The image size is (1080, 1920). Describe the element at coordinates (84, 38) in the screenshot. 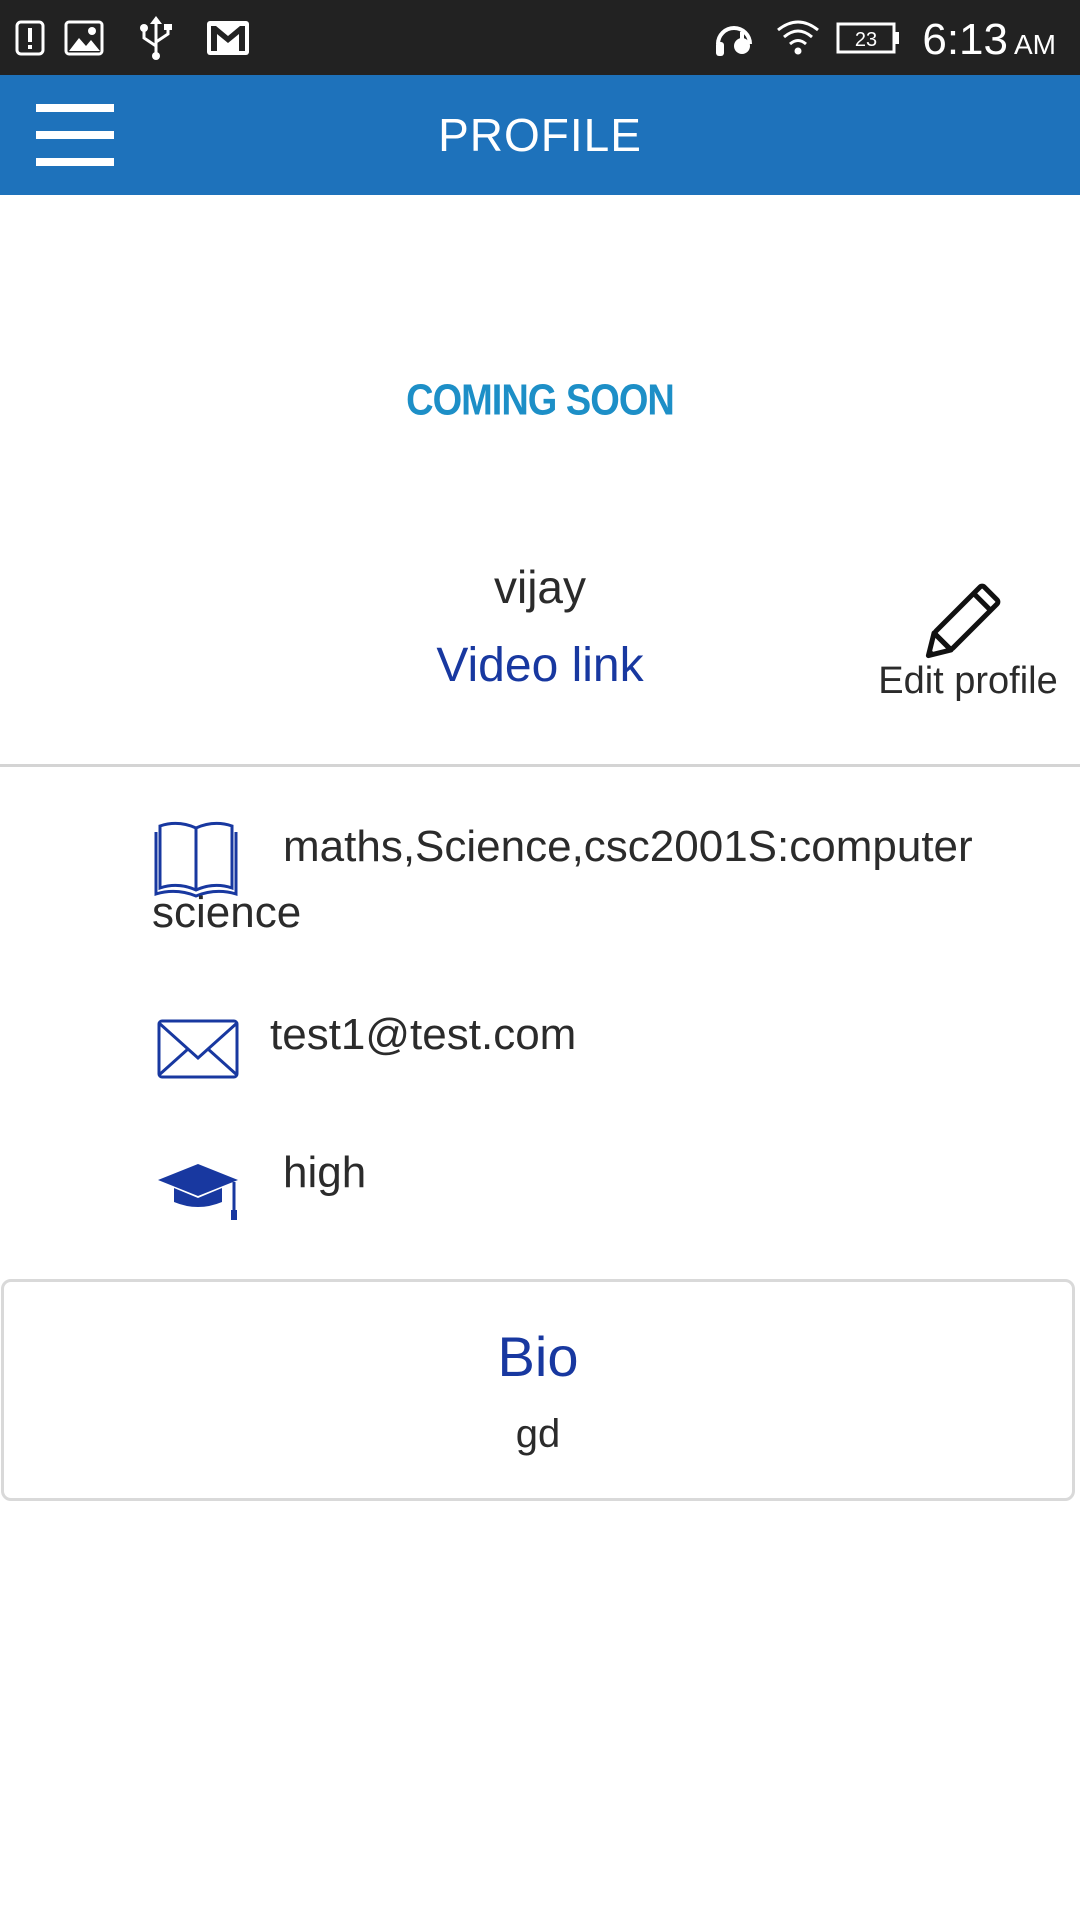

I see `image-icon` at that location.